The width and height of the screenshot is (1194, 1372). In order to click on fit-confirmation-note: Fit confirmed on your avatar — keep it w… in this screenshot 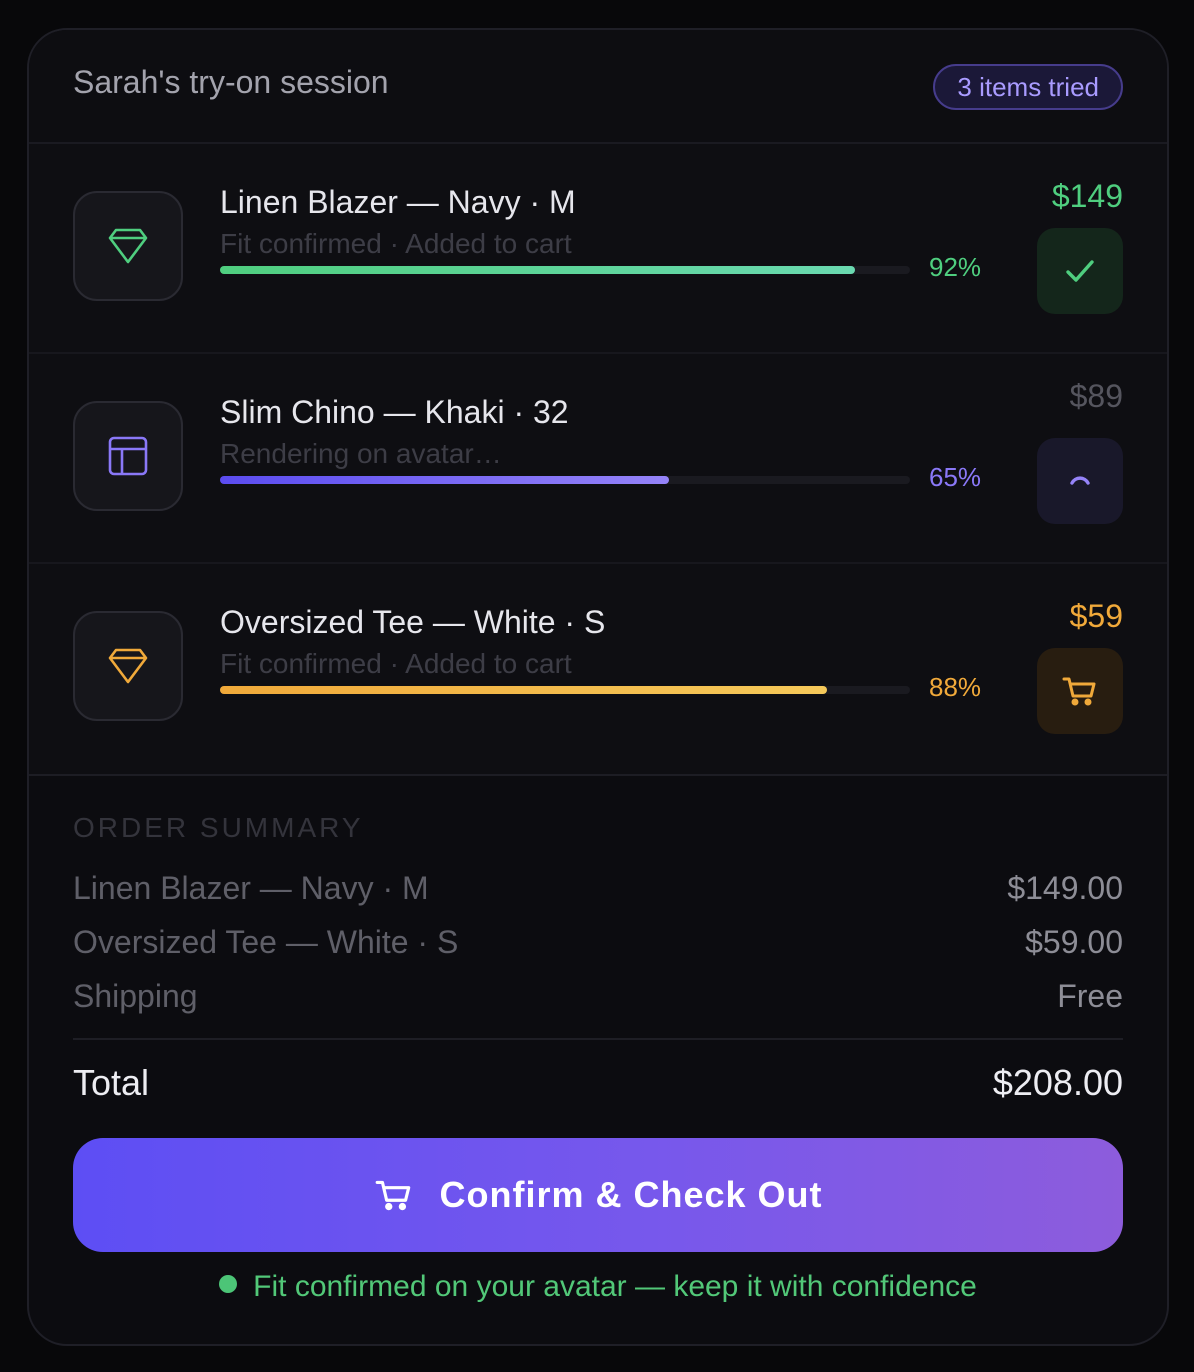, I will do `click(598, 1287)`.